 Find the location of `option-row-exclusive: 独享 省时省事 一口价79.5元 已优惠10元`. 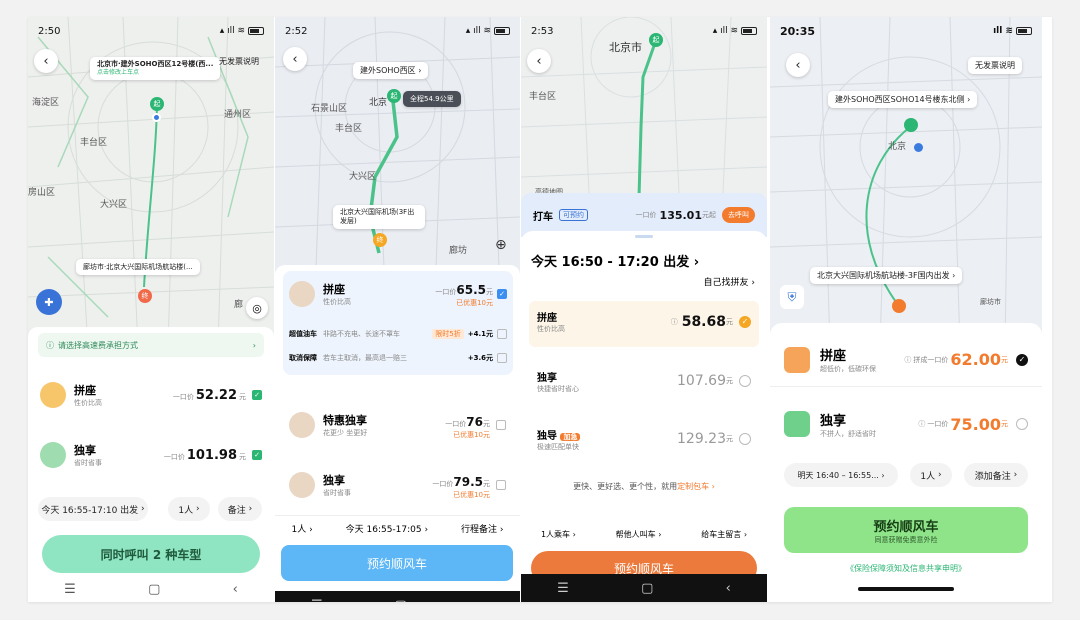

option-row-exclusive: 独享 省时省事 一口价79.5元 已优惠10元 is located at coordinates (397, 485).